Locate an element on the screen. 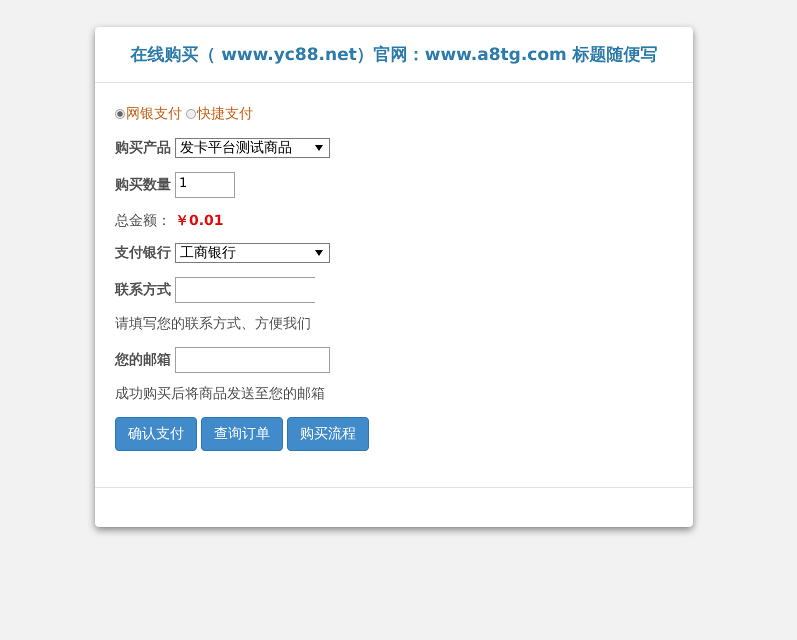  field-label: 购买数量 is located at coordinates (143, 185).